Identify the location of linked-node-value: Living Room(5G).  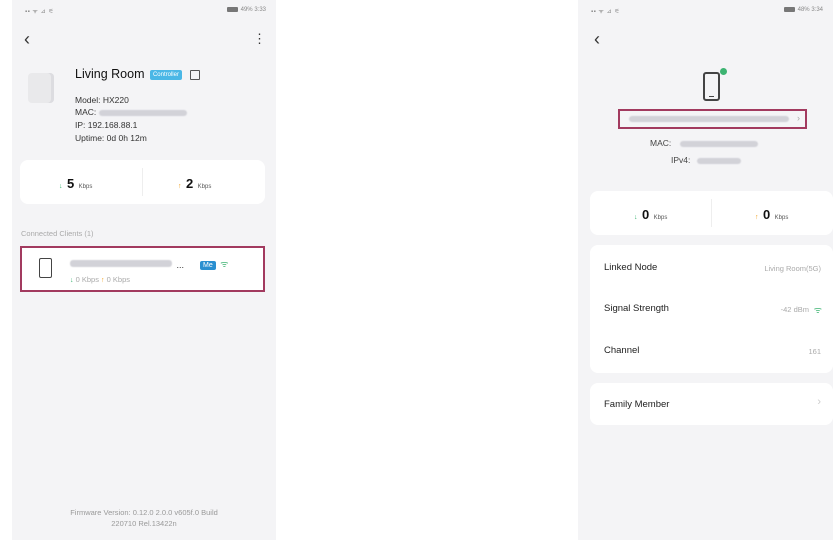
(792, 268).